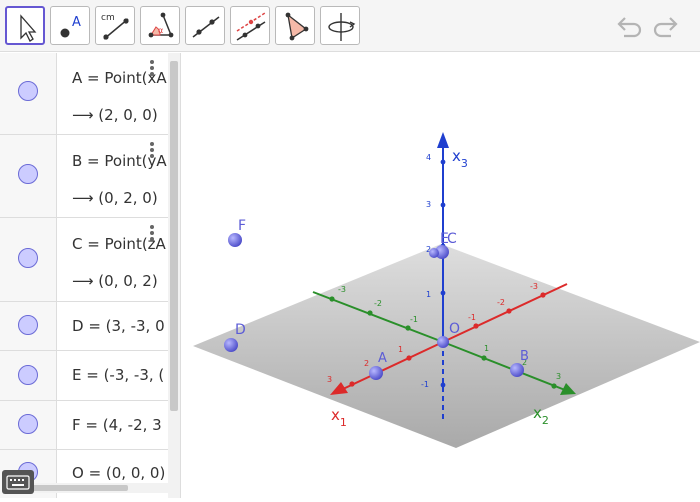  I want to click on point-f, so click(235, 240).